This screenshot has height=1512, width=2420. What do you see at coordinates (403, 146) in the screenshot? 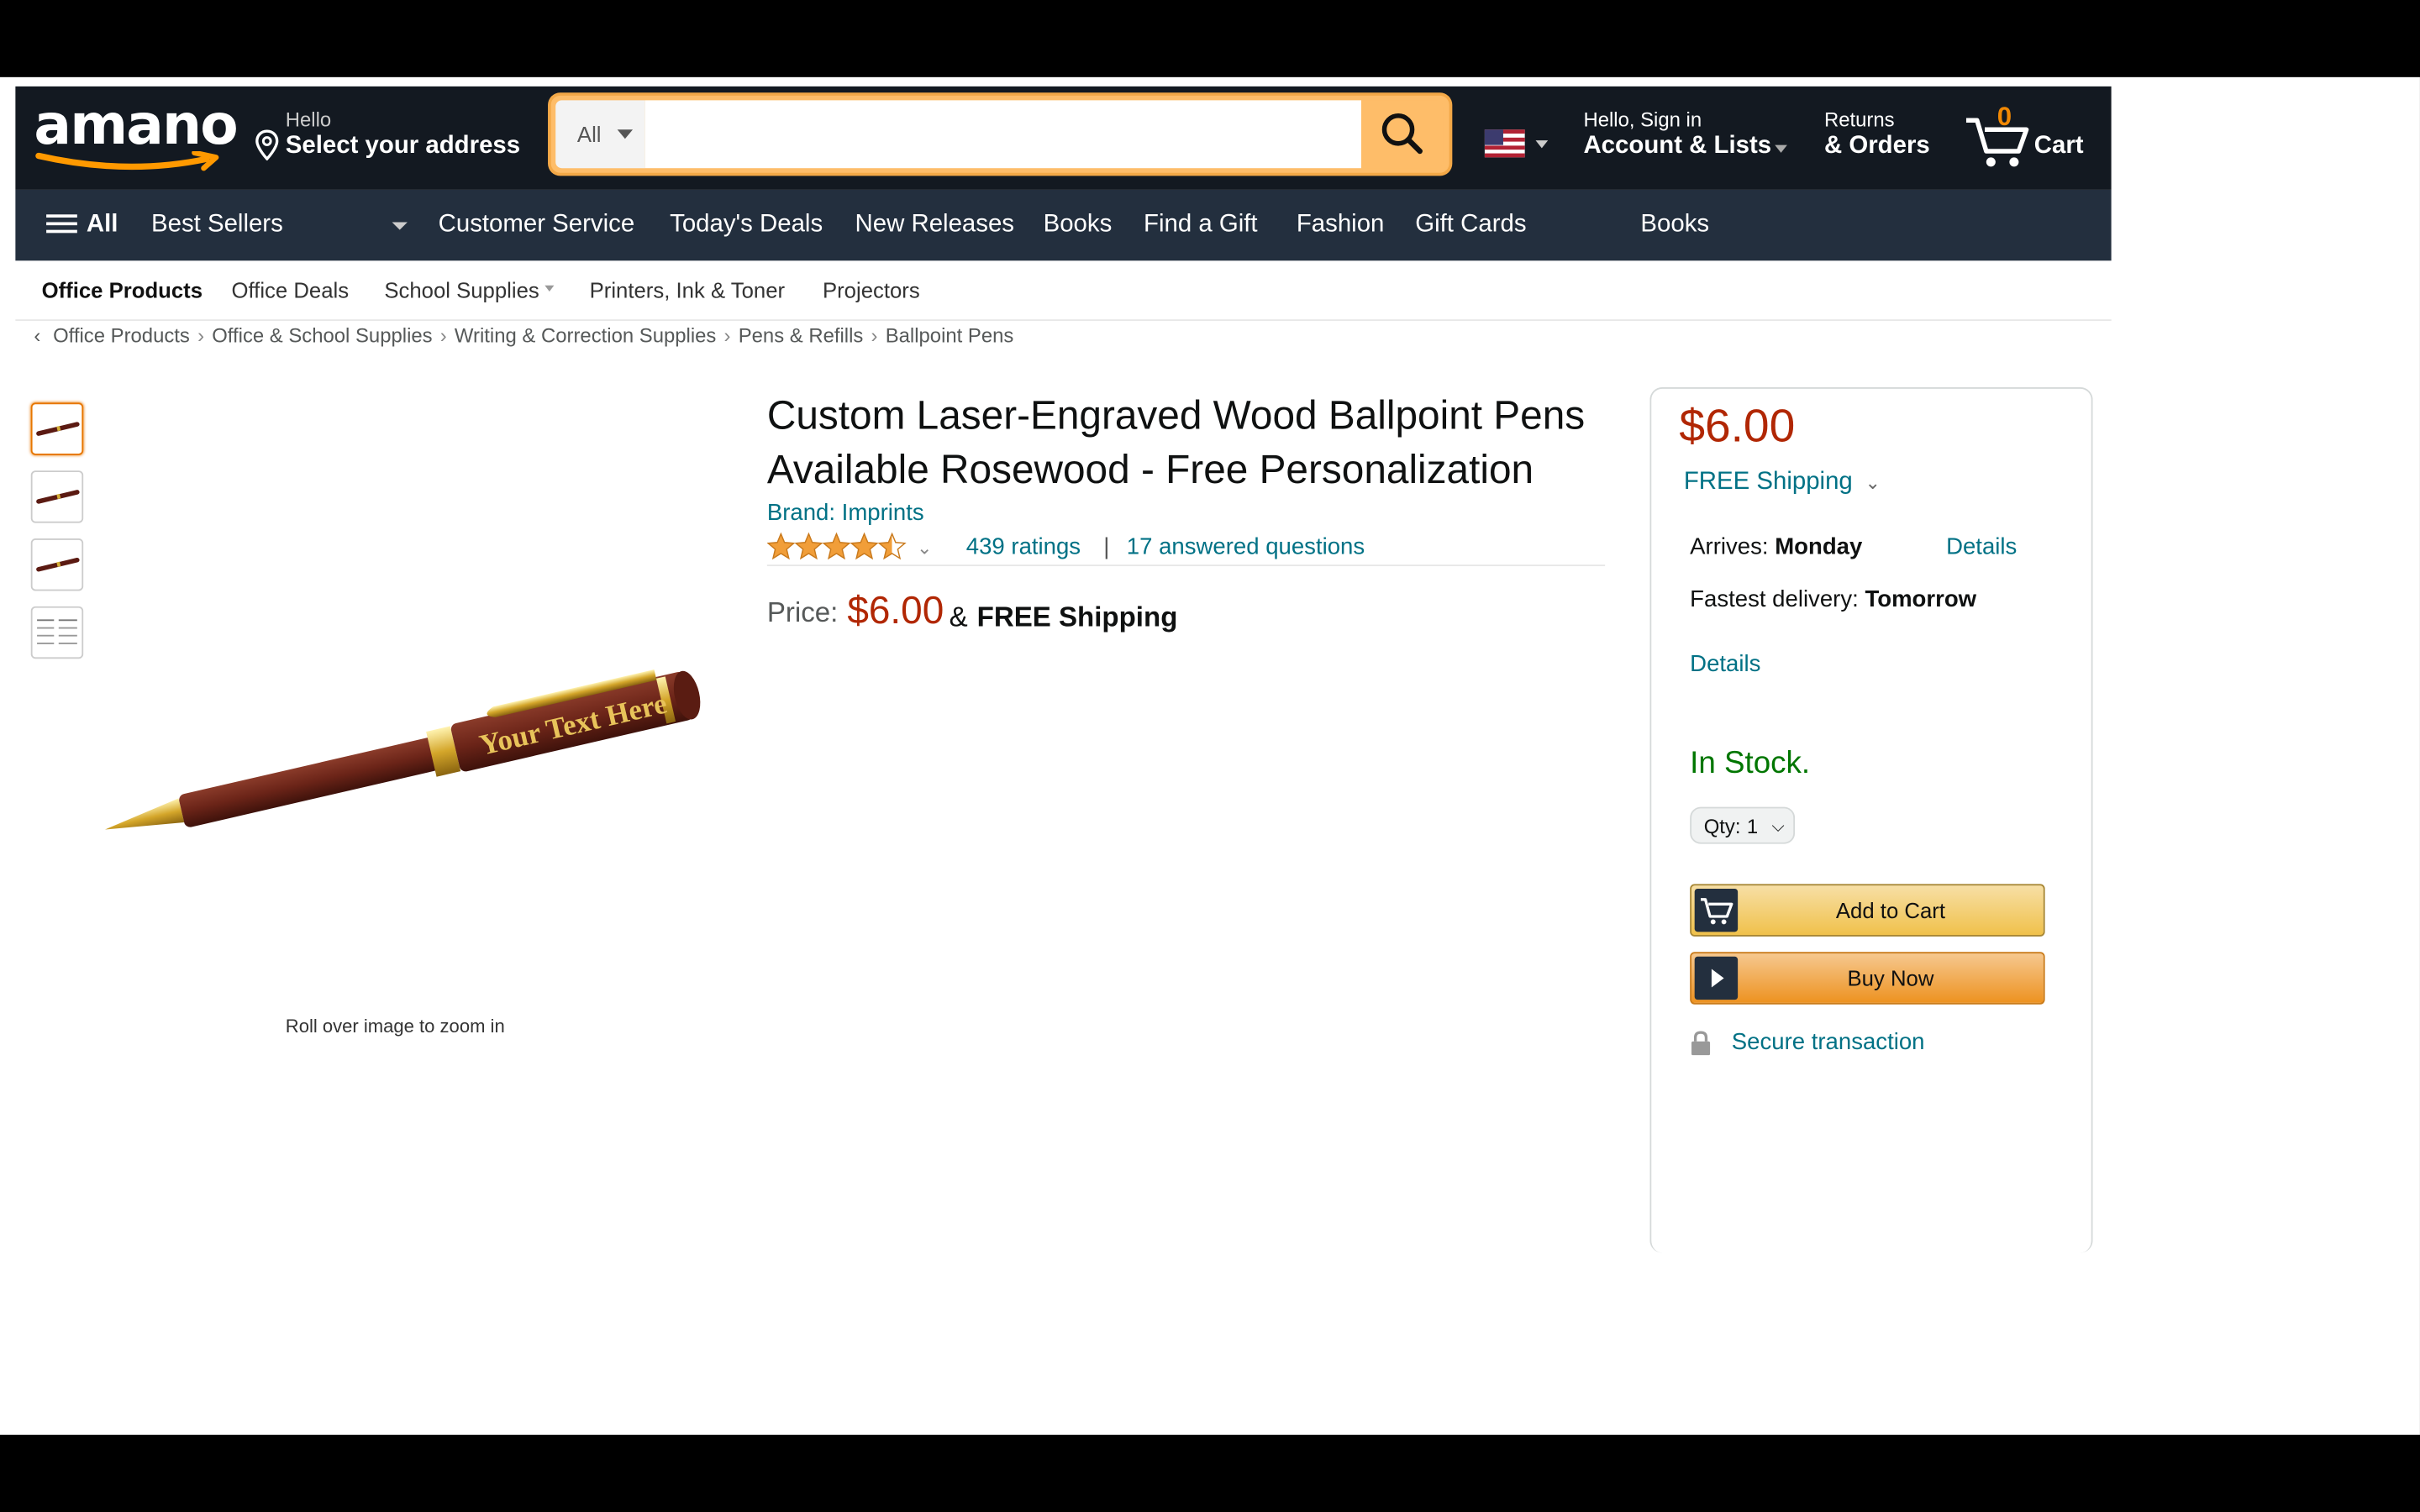
I see `address-label: Select your address` at bounding box center [403, 146].